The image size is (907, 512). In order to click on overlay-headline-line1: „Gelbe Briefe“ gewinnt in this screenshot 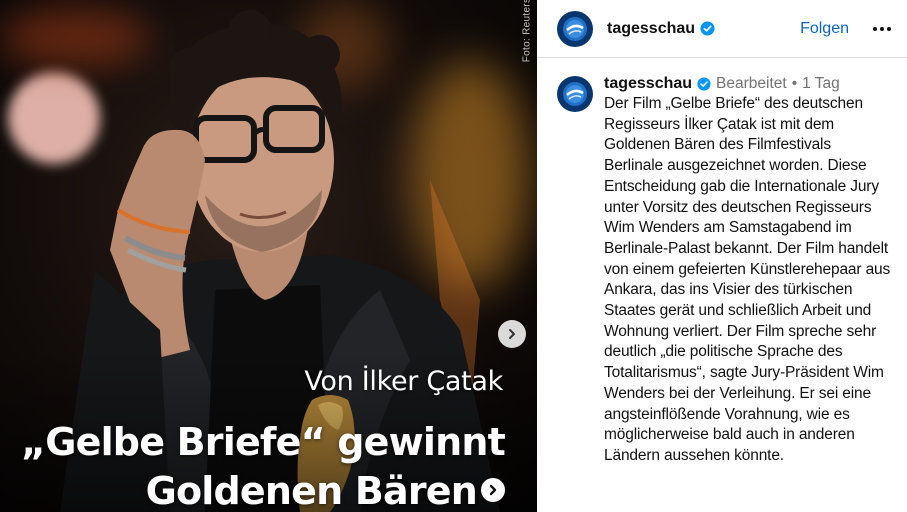, I will do `click(263, 442)`.